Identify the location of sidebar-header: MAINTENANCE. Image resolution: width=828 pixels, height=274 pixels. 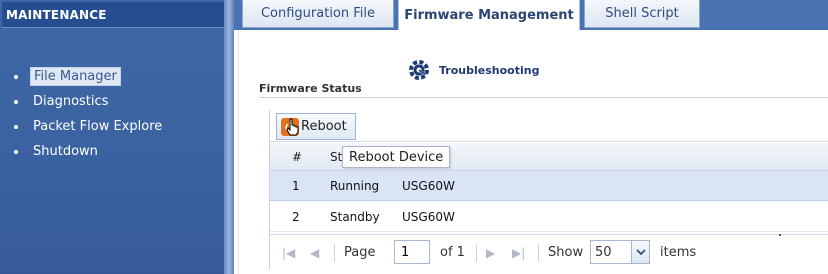
(113, 15).